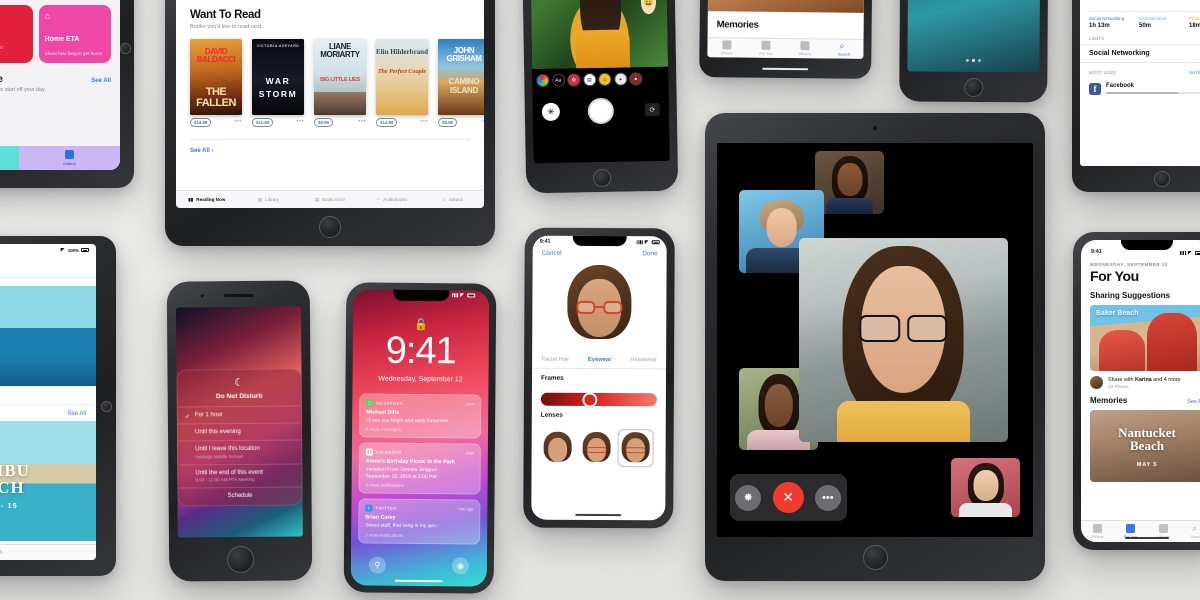  What do you see at coordinates (765, 48) in the screenshot?
I see `tab-for-you: For You` at bounding box center [765, 48].